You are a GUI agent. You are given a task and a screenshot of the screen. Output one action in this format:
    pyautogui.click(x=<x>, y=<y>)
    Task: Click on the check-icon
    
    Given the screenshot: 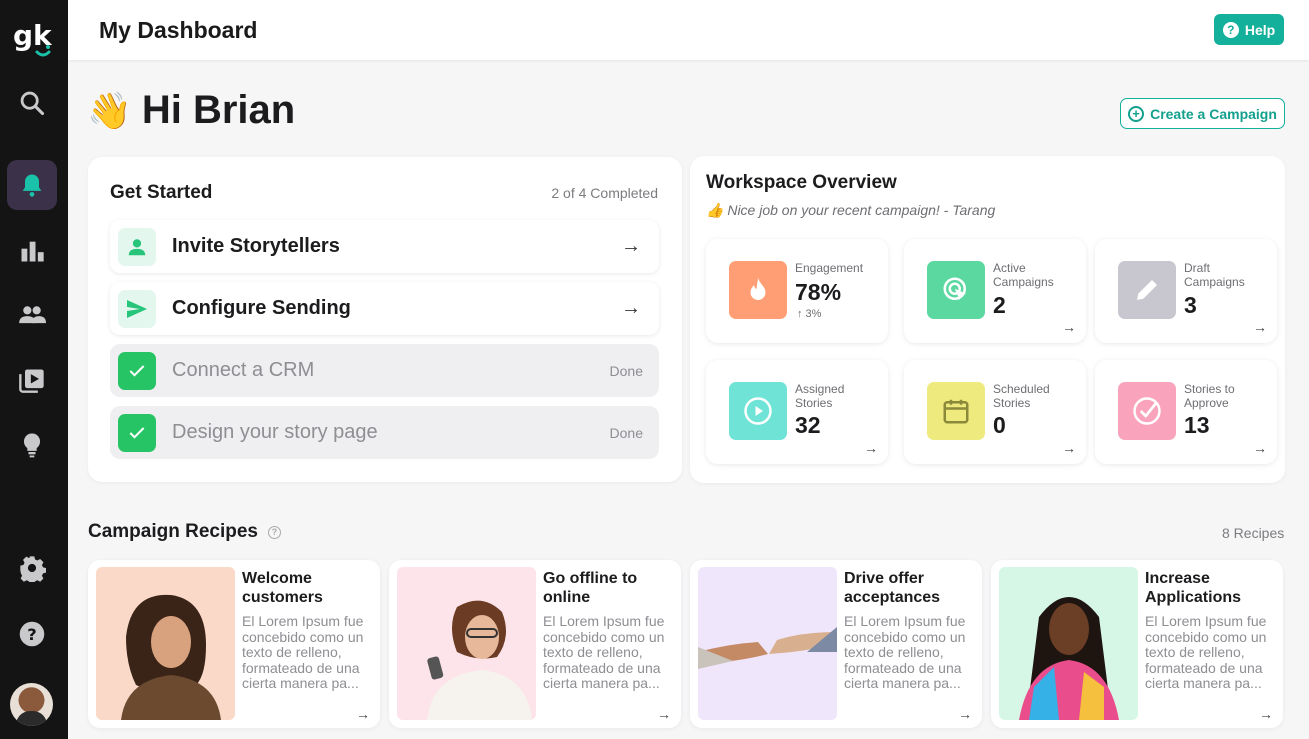 What is the action you would take?
    pyautogui.click(x=137, y=432)
    